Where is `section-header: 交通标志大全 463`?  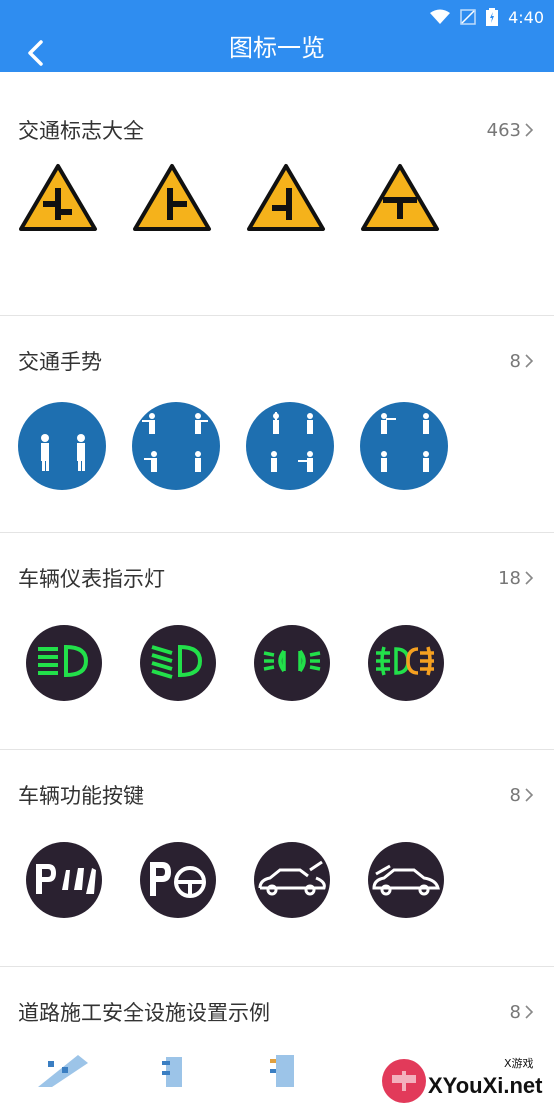
section-header: 交通标志大全 463 is located at coordinates (277, 130).